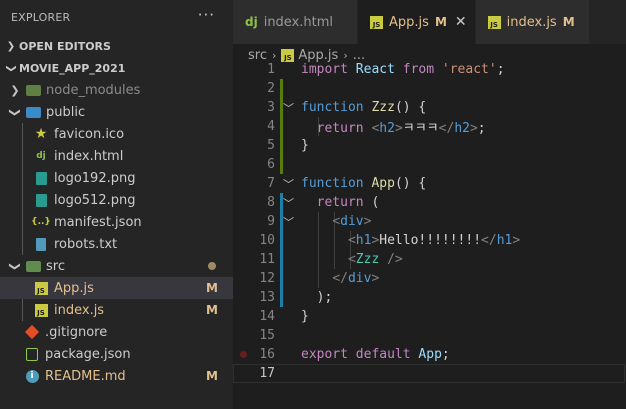 The height and width of the screenshot is (409, 626). Describe the element at coordinates (41, 222) in the screenshot. I see `json-icon: {..}` at that location.